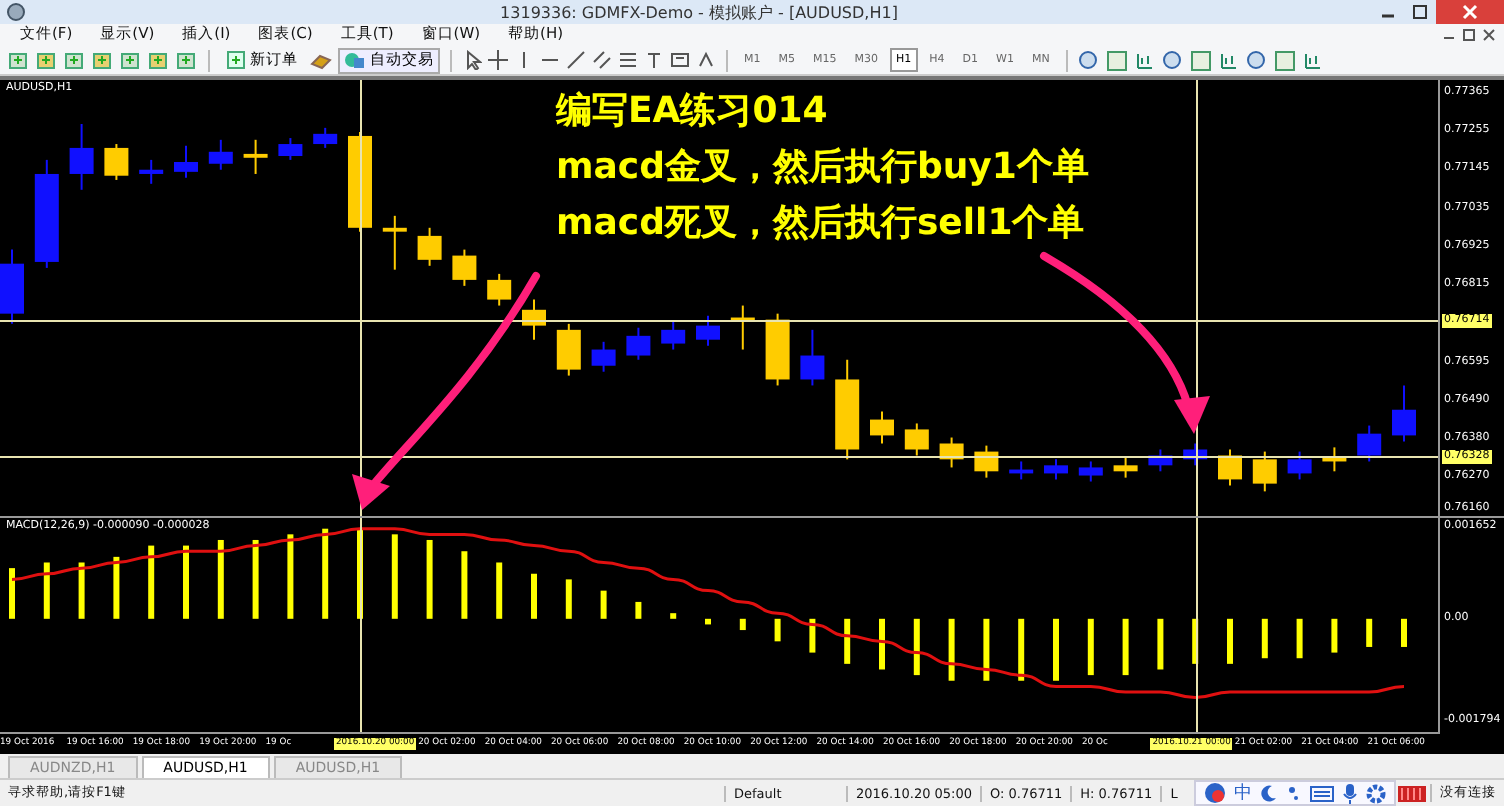 The height and width of the screenshot is (806, 1504). What do you see at coordinates (1294, 793) in the screenshot?
I see `punctuation-icon` at bounding box center [1294, 793].